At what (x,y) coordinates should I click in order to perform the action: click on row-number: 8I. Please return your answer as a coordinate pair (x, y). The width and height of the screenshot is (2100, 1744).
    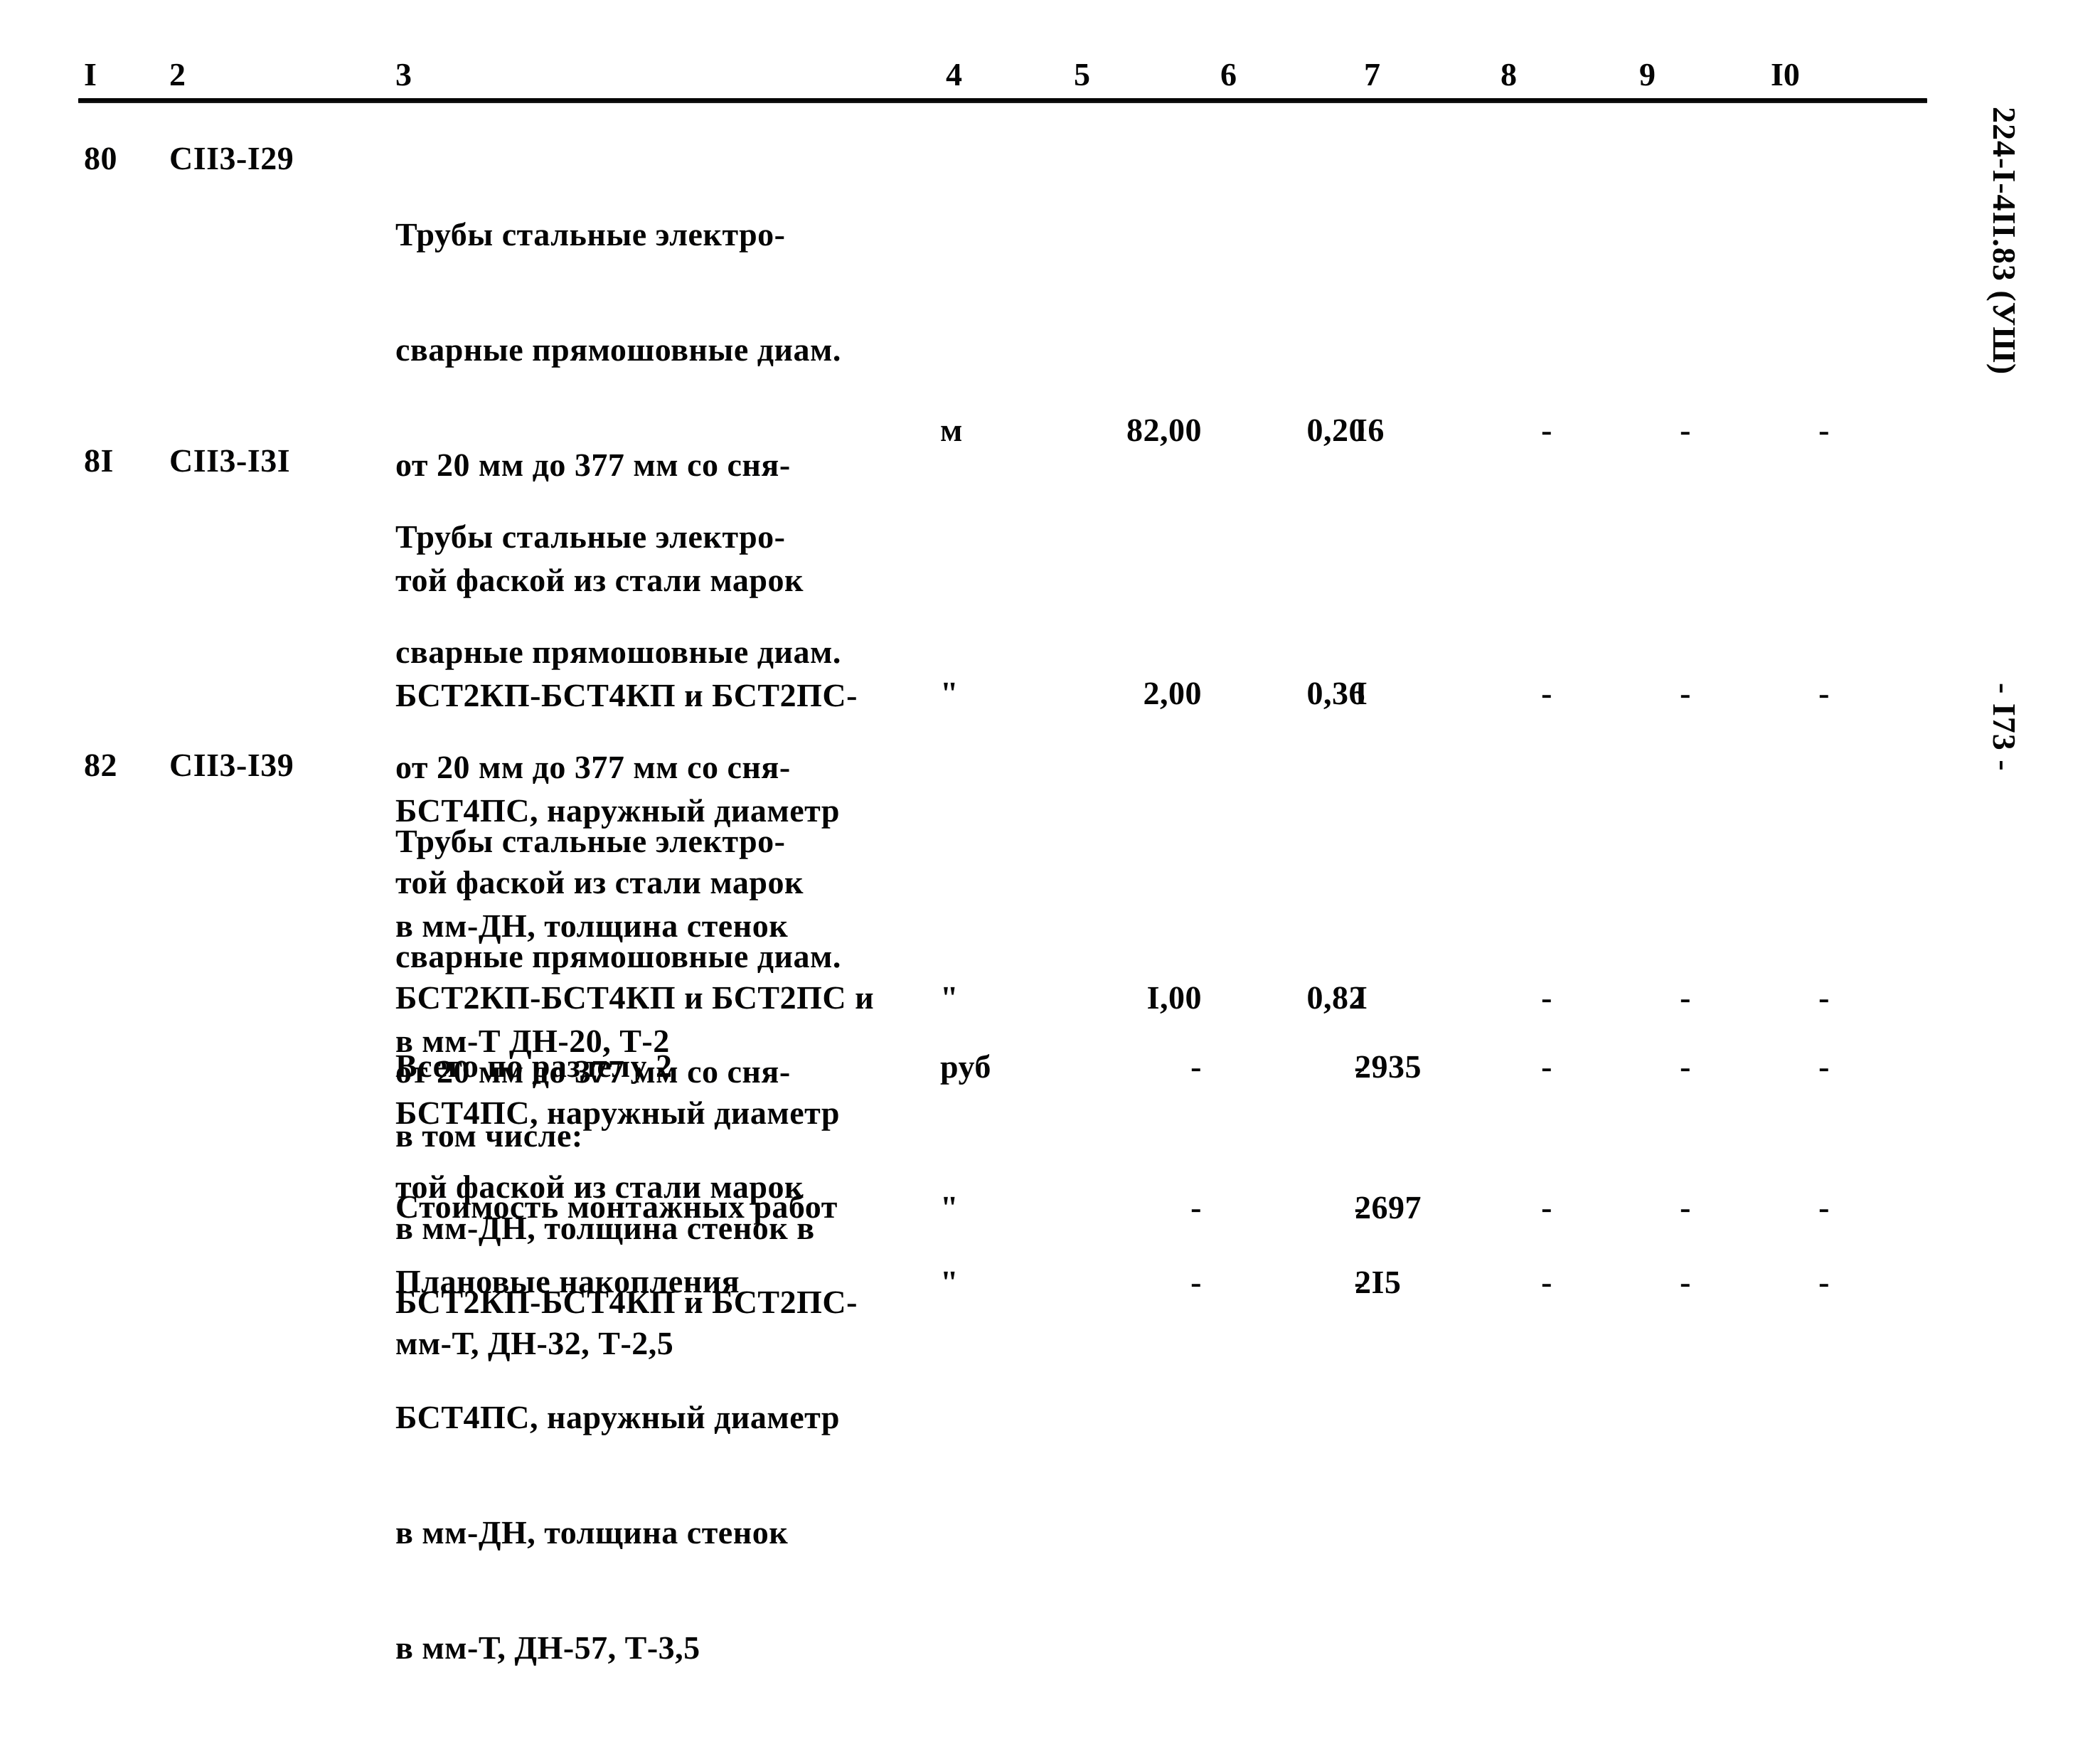
    Looking at the image, I should click on (99, 460).